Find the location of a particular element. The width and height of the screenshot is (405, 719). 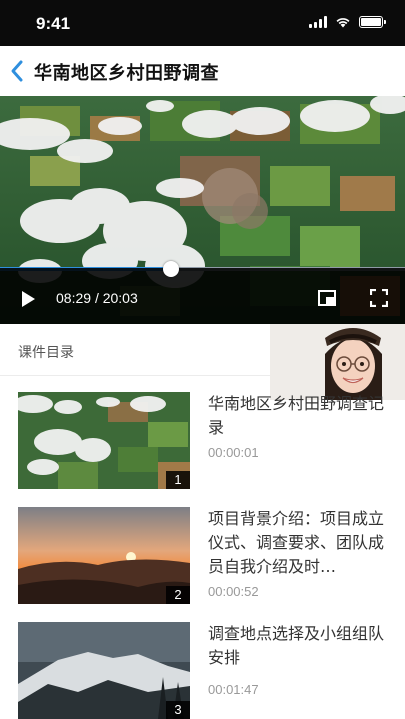

thumbnail-snowy-mountain is located at coordinates (104, 670).